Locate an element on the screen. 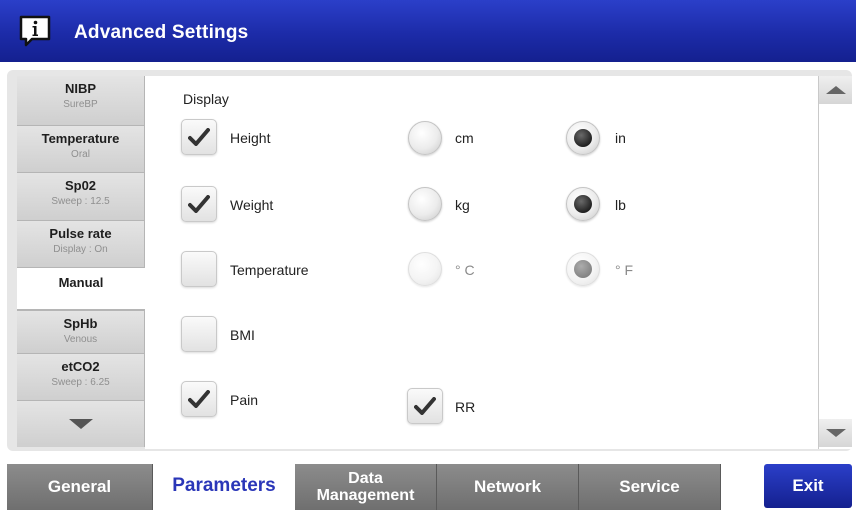  sidebar-item-sphb: SpHb Venous is located at coordinates (81, 332).